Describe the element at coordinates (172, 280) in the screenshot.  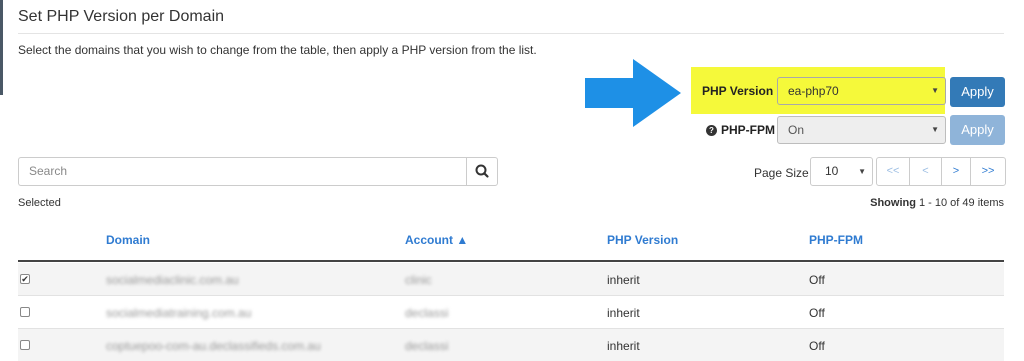
I see `domain-cell: socialmediaclinic.com.au` at that location.